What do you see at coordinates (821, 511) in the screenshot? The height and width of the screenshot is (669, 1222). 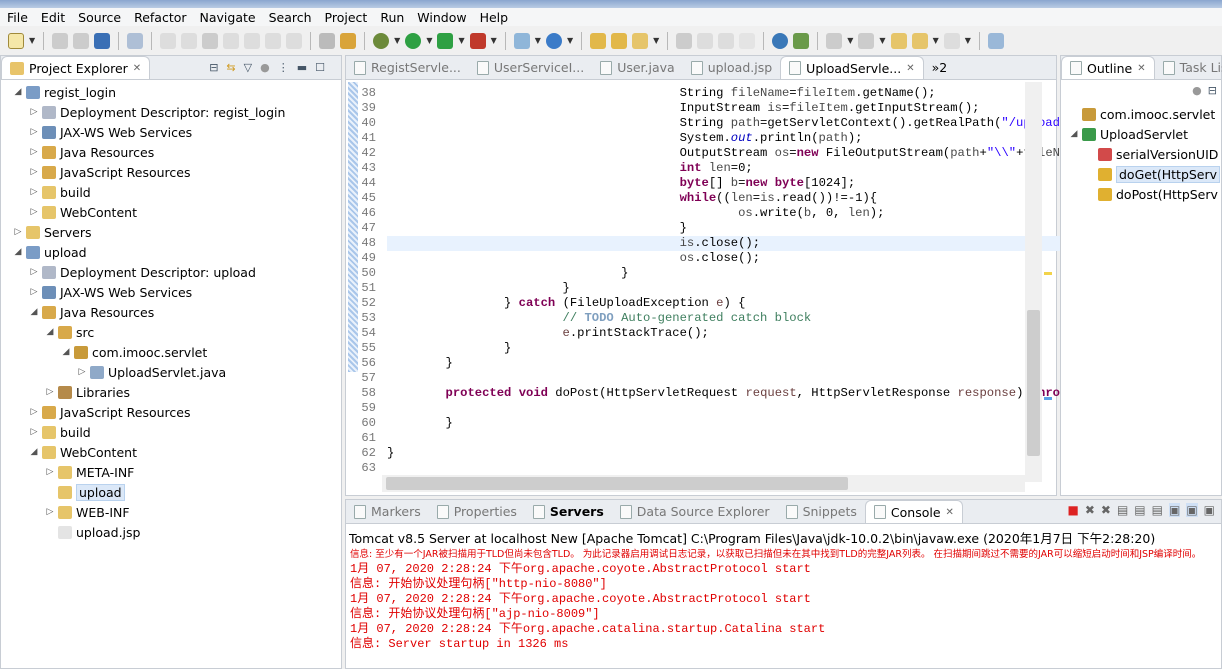 I see `tab-snippets: Snippets` at bounding box center [821, 511].